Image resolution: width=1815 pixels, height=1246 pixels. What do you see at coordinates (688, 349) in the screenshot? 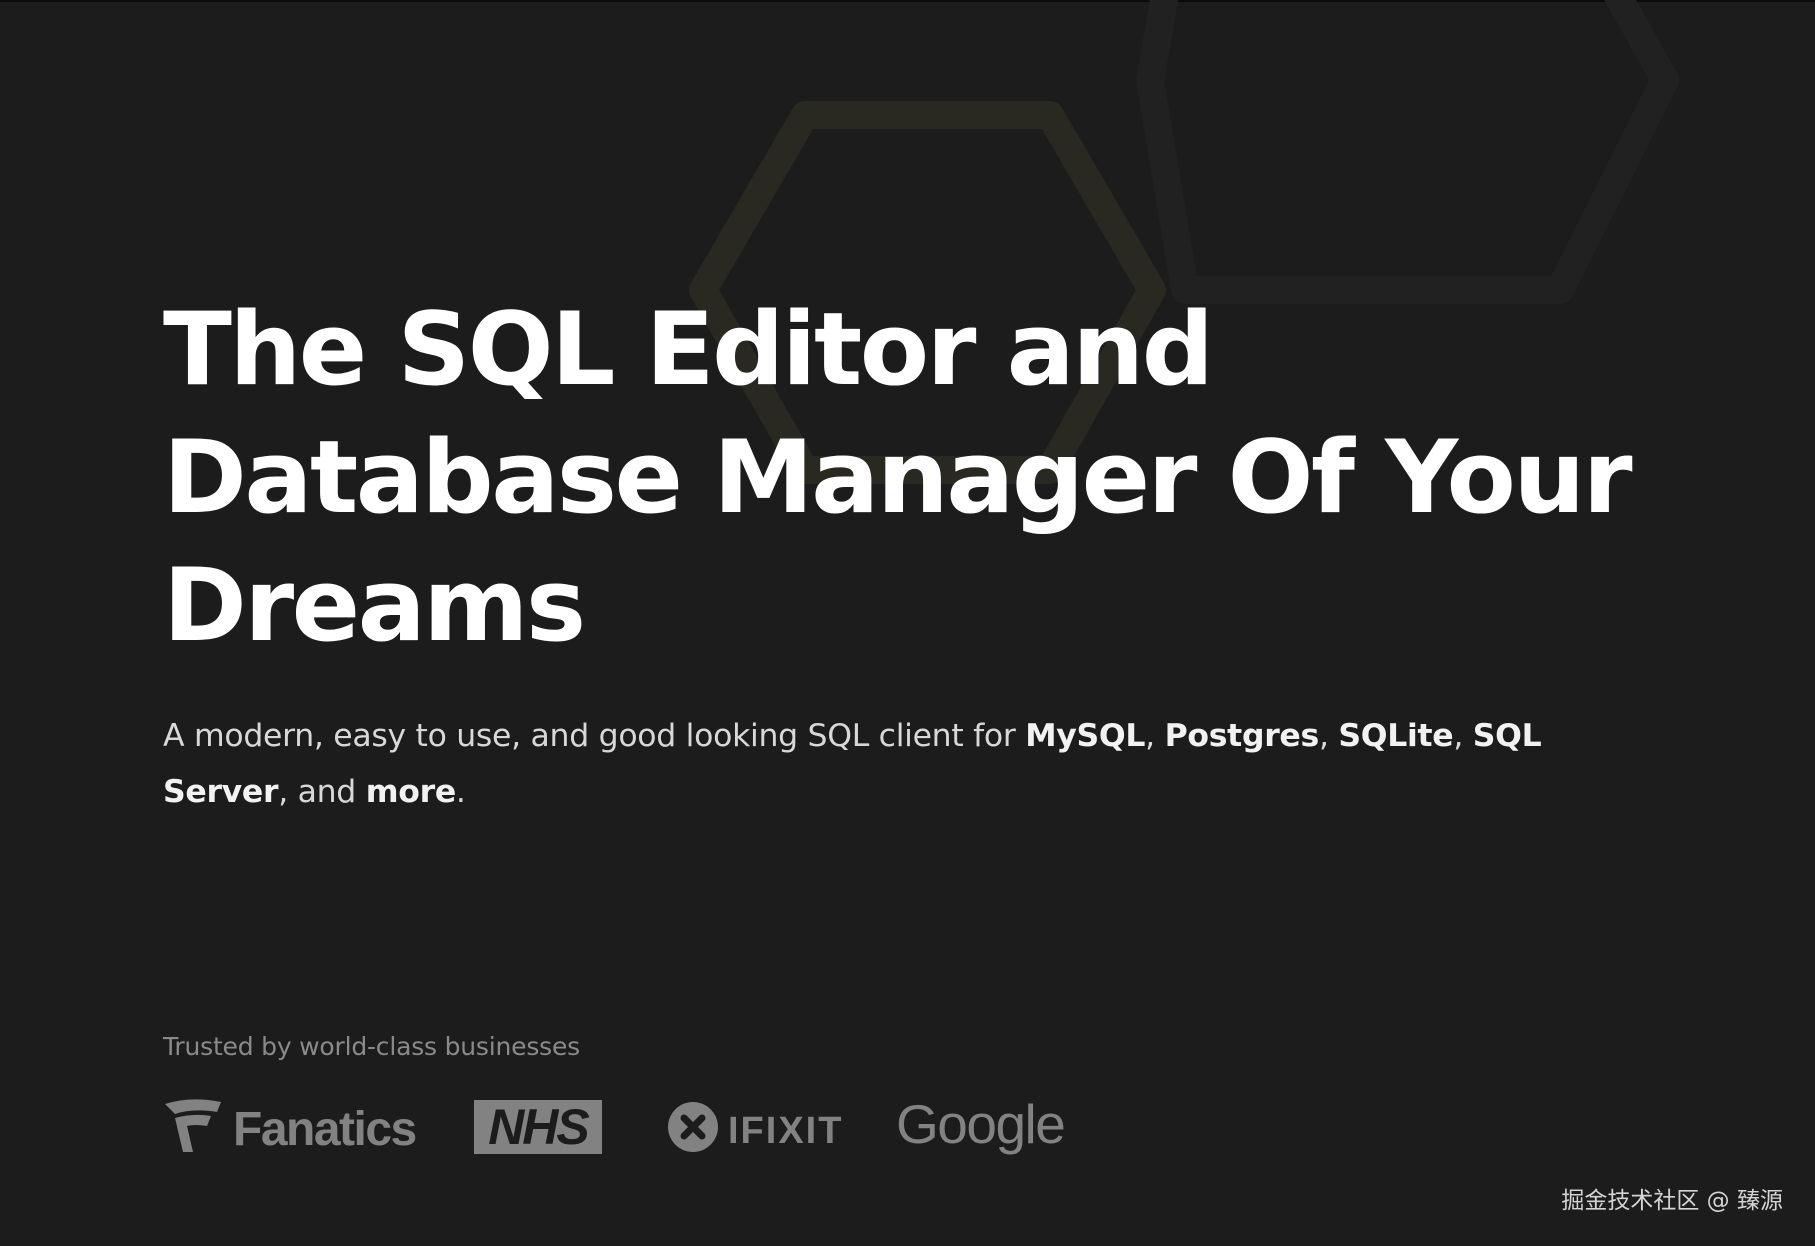
I see `hero-title-line-1: The SQL Editor and` at bounding box center [688, 349].